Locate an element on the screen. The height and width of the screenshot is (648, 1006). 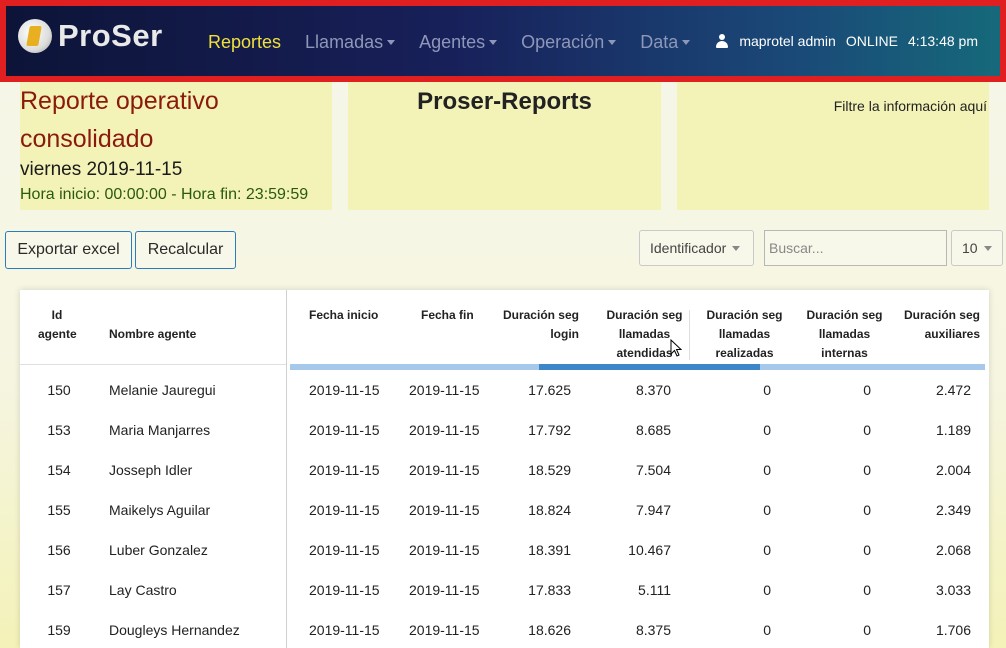
search-field-value: Identificador is located at coordinates (688, 248).